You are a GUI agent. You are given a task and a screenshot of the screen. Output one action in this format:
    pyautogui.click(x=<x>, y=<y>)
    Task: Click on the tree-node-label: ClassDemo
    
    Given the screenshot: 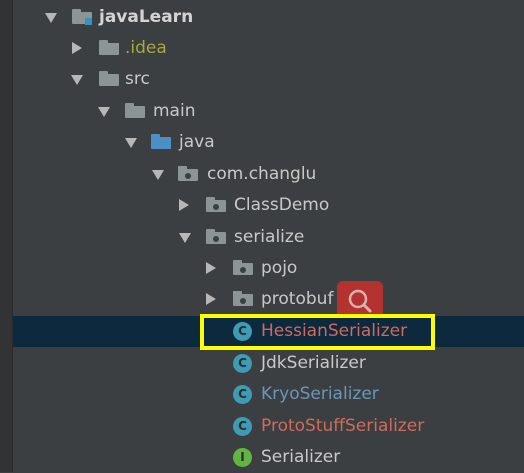 What is the action you would take?
    pyautogui.click(x=282, y=205)
    